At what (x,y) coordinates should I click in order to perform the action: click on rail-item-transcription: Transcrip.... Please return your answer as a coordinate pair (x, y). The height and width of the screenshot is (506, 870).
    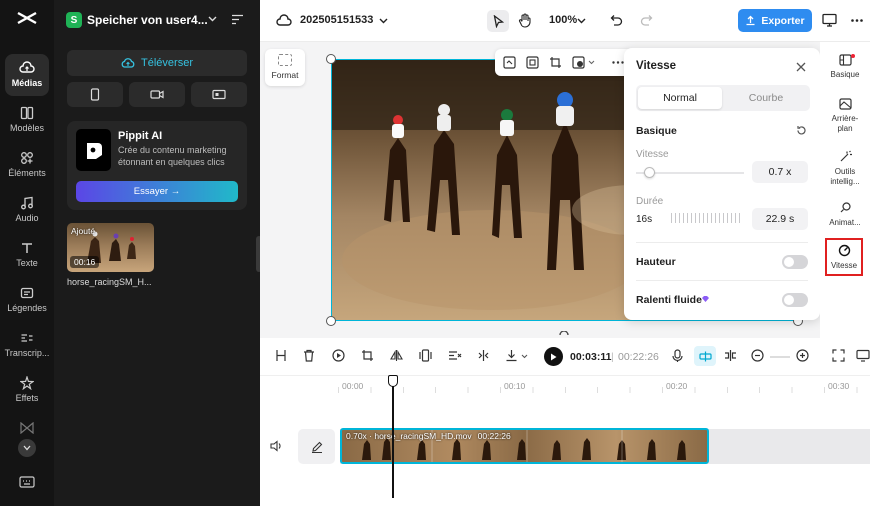
    Looking at the image, I should click on (27, 344).